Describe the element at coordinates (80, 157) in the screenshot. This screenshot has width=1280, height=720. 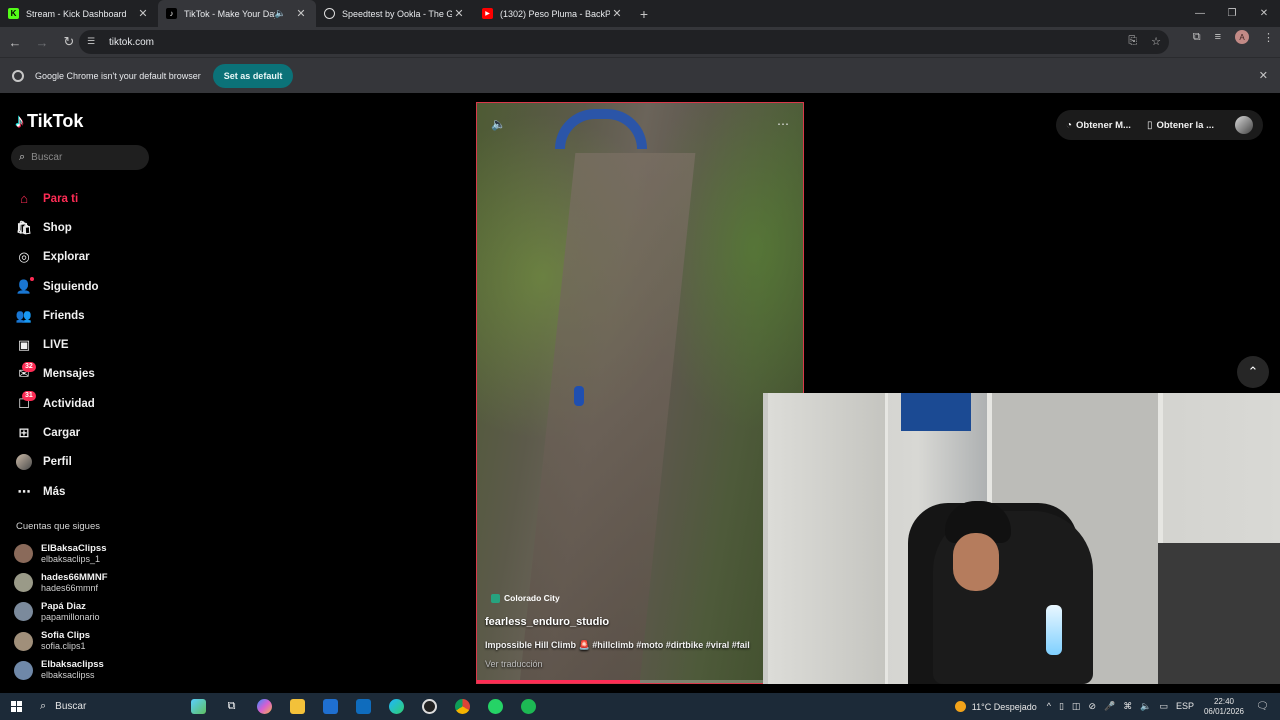
I see `search-input: ⌕ Buscar` at that location.